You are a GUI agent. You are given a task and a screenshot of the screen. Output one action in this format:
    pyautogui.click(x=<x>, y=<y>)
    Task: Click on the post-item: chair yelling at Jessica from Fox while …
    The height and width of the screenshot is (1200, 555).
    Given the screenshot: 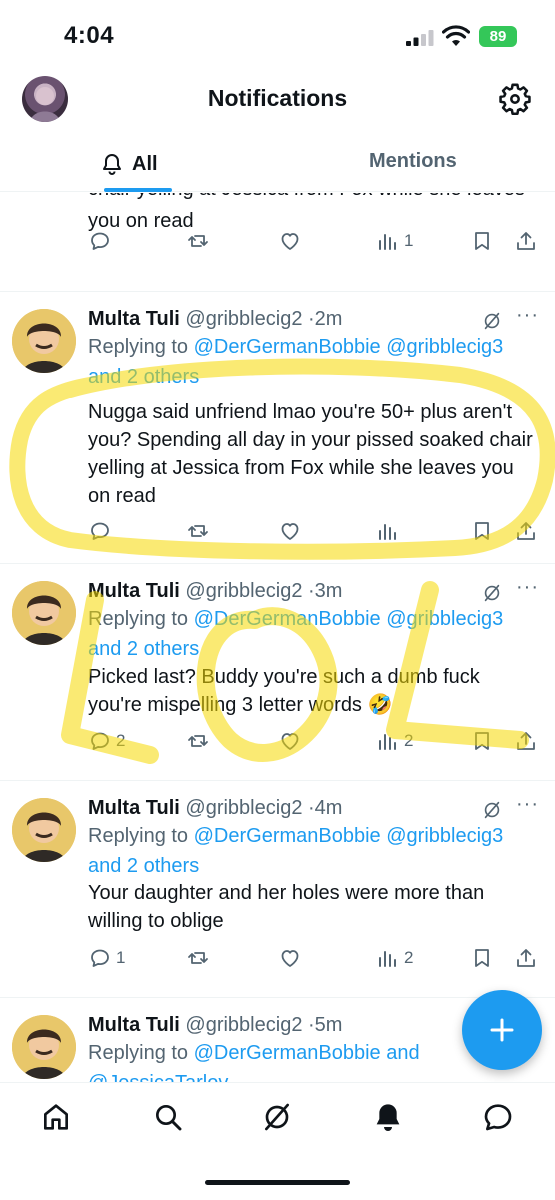 What is the action you would take?
    pyautogui.click(x=277, y=242)
    